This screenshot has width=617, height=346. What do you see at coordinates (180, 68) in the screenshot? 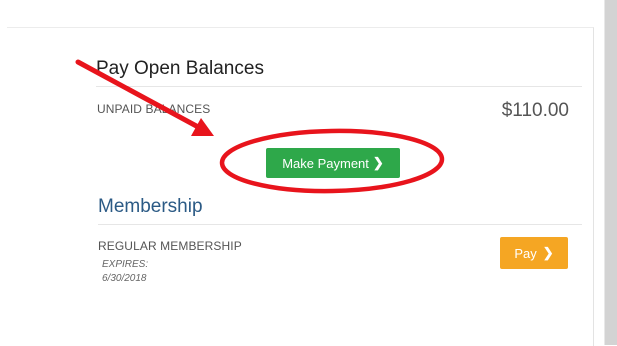
I see `pay-open-balances-title: Pay Open Balances` at bounding box center [180, 68].